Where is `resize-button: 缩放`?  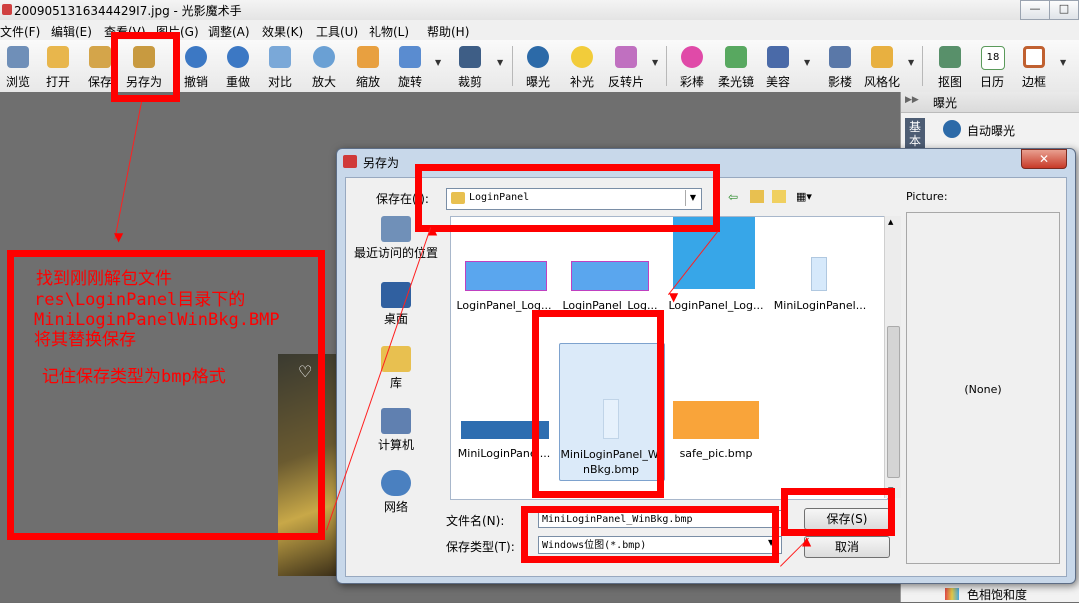
resize-button: 缩放 is located at coordinates (368, 67).